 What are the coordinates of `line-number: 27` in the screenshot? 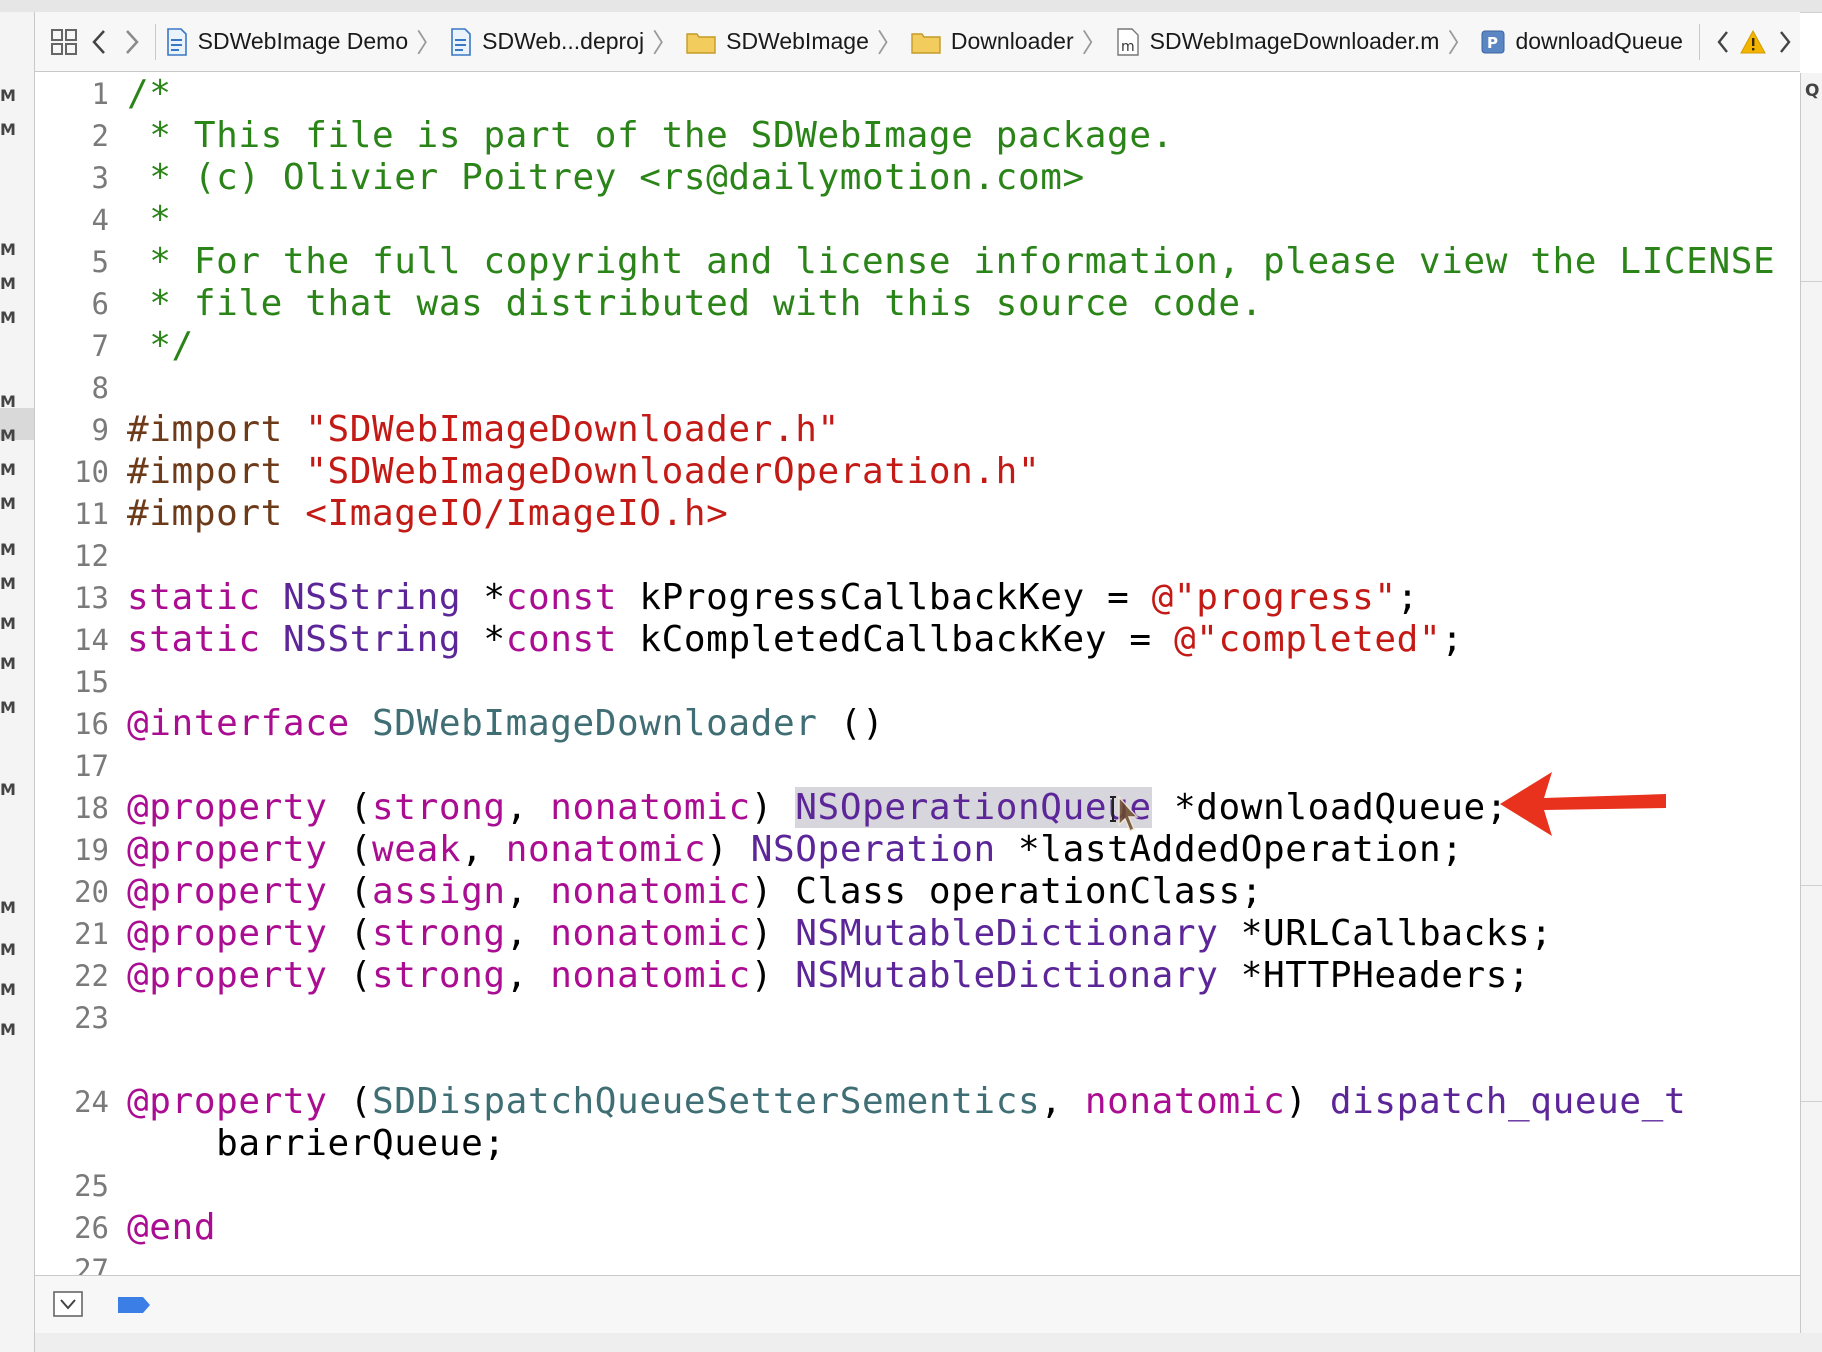 It's located at (91, 1264).